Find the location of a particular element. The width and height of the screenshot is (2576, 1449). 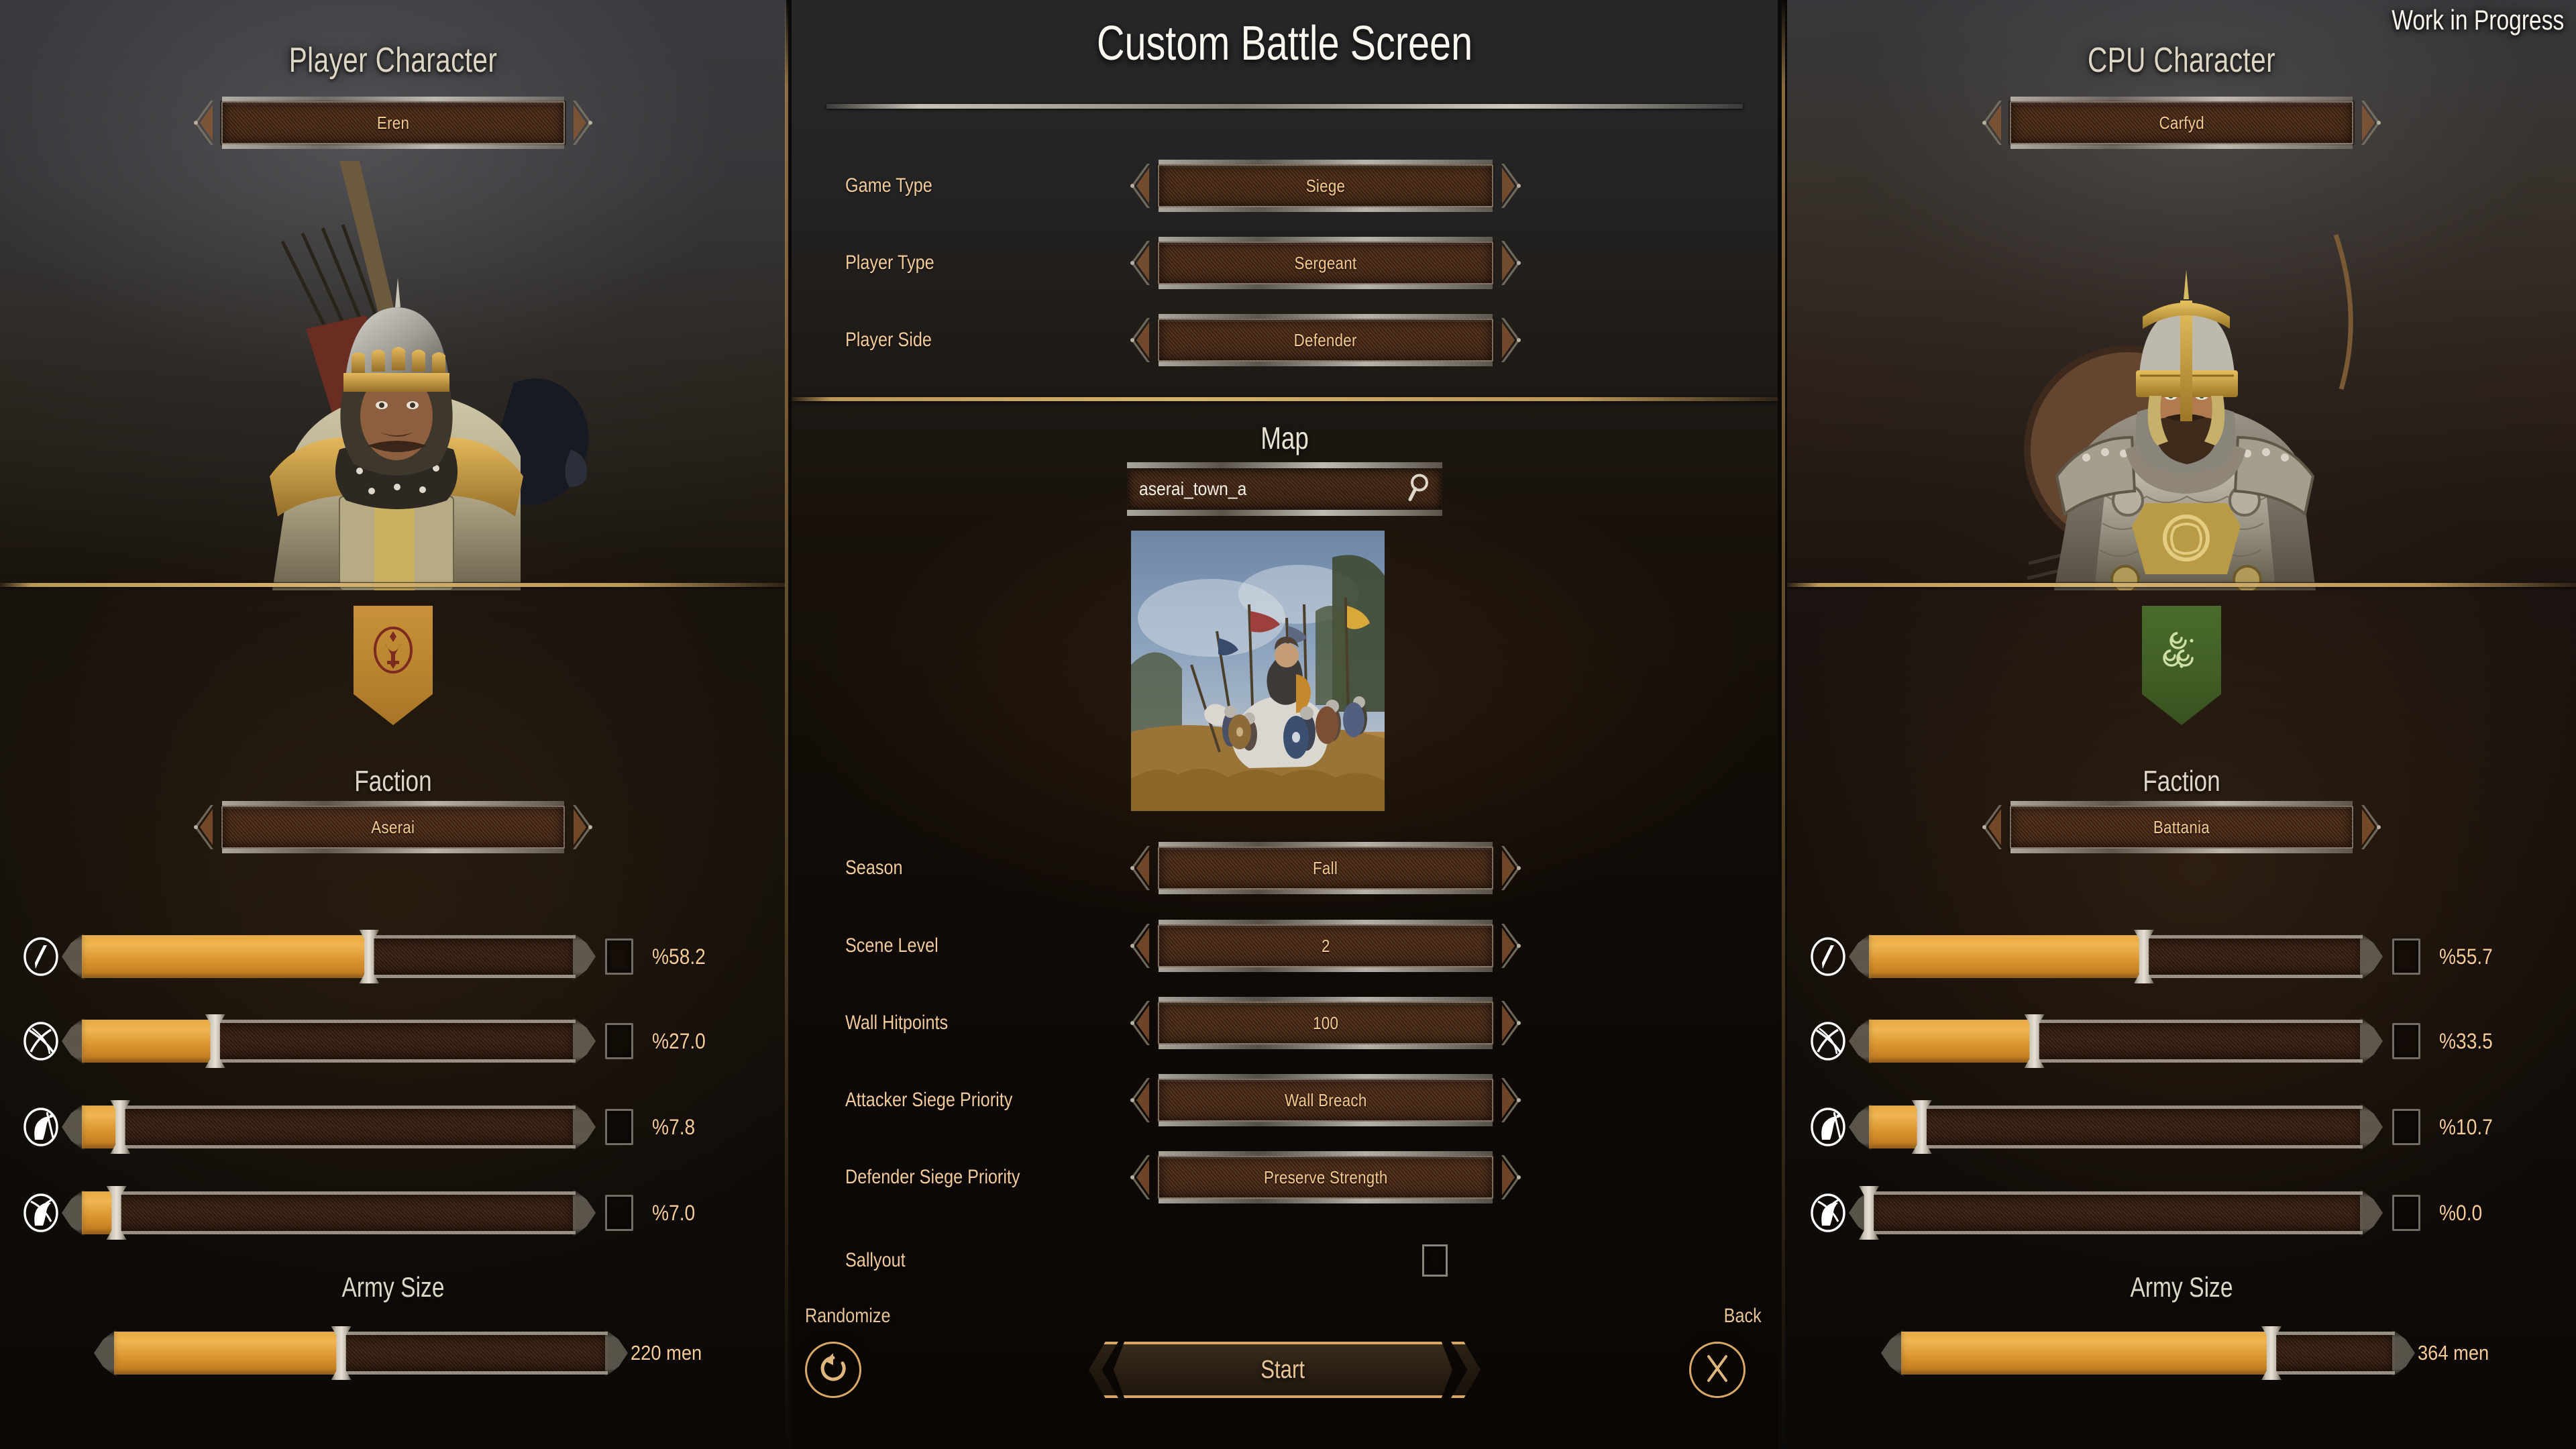

season-label: Season is located at coordinates (874, 868).